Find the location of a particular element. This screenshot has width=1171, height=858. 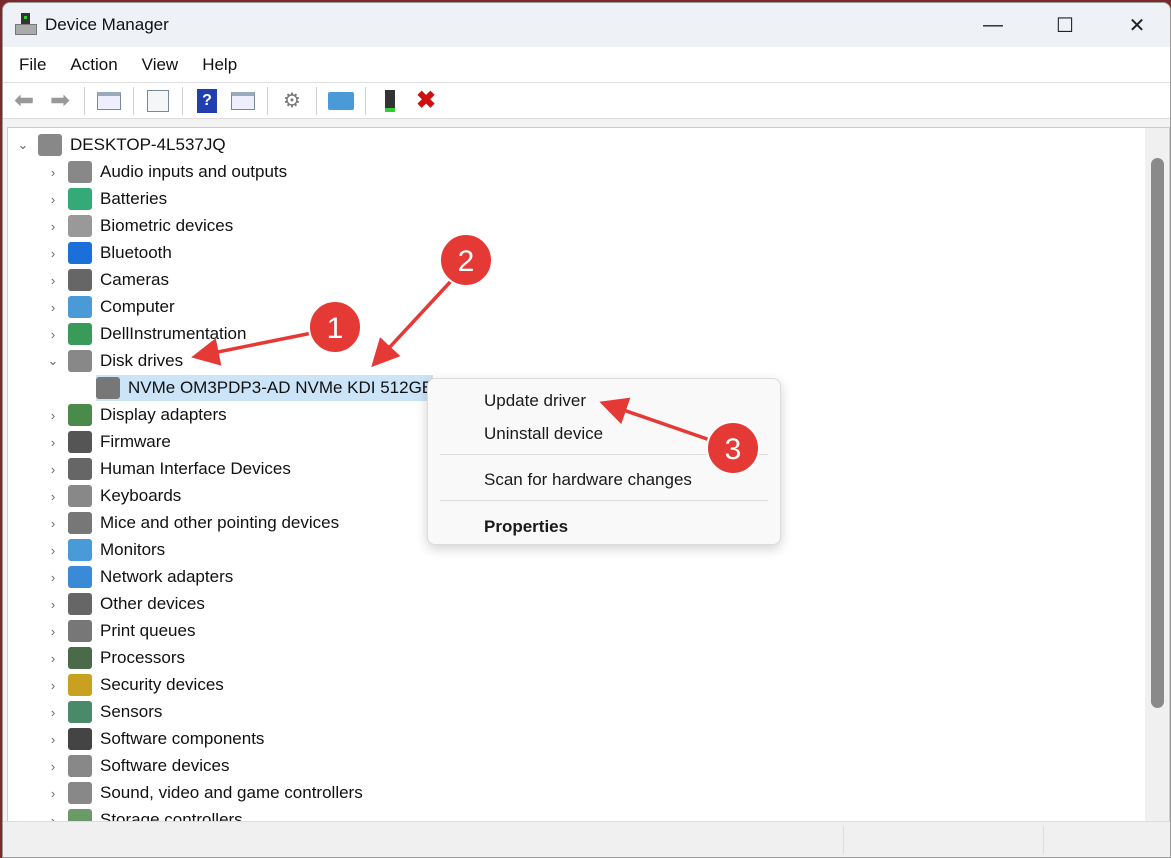

annotation-1: 1 is located at coordinates (276, 333).